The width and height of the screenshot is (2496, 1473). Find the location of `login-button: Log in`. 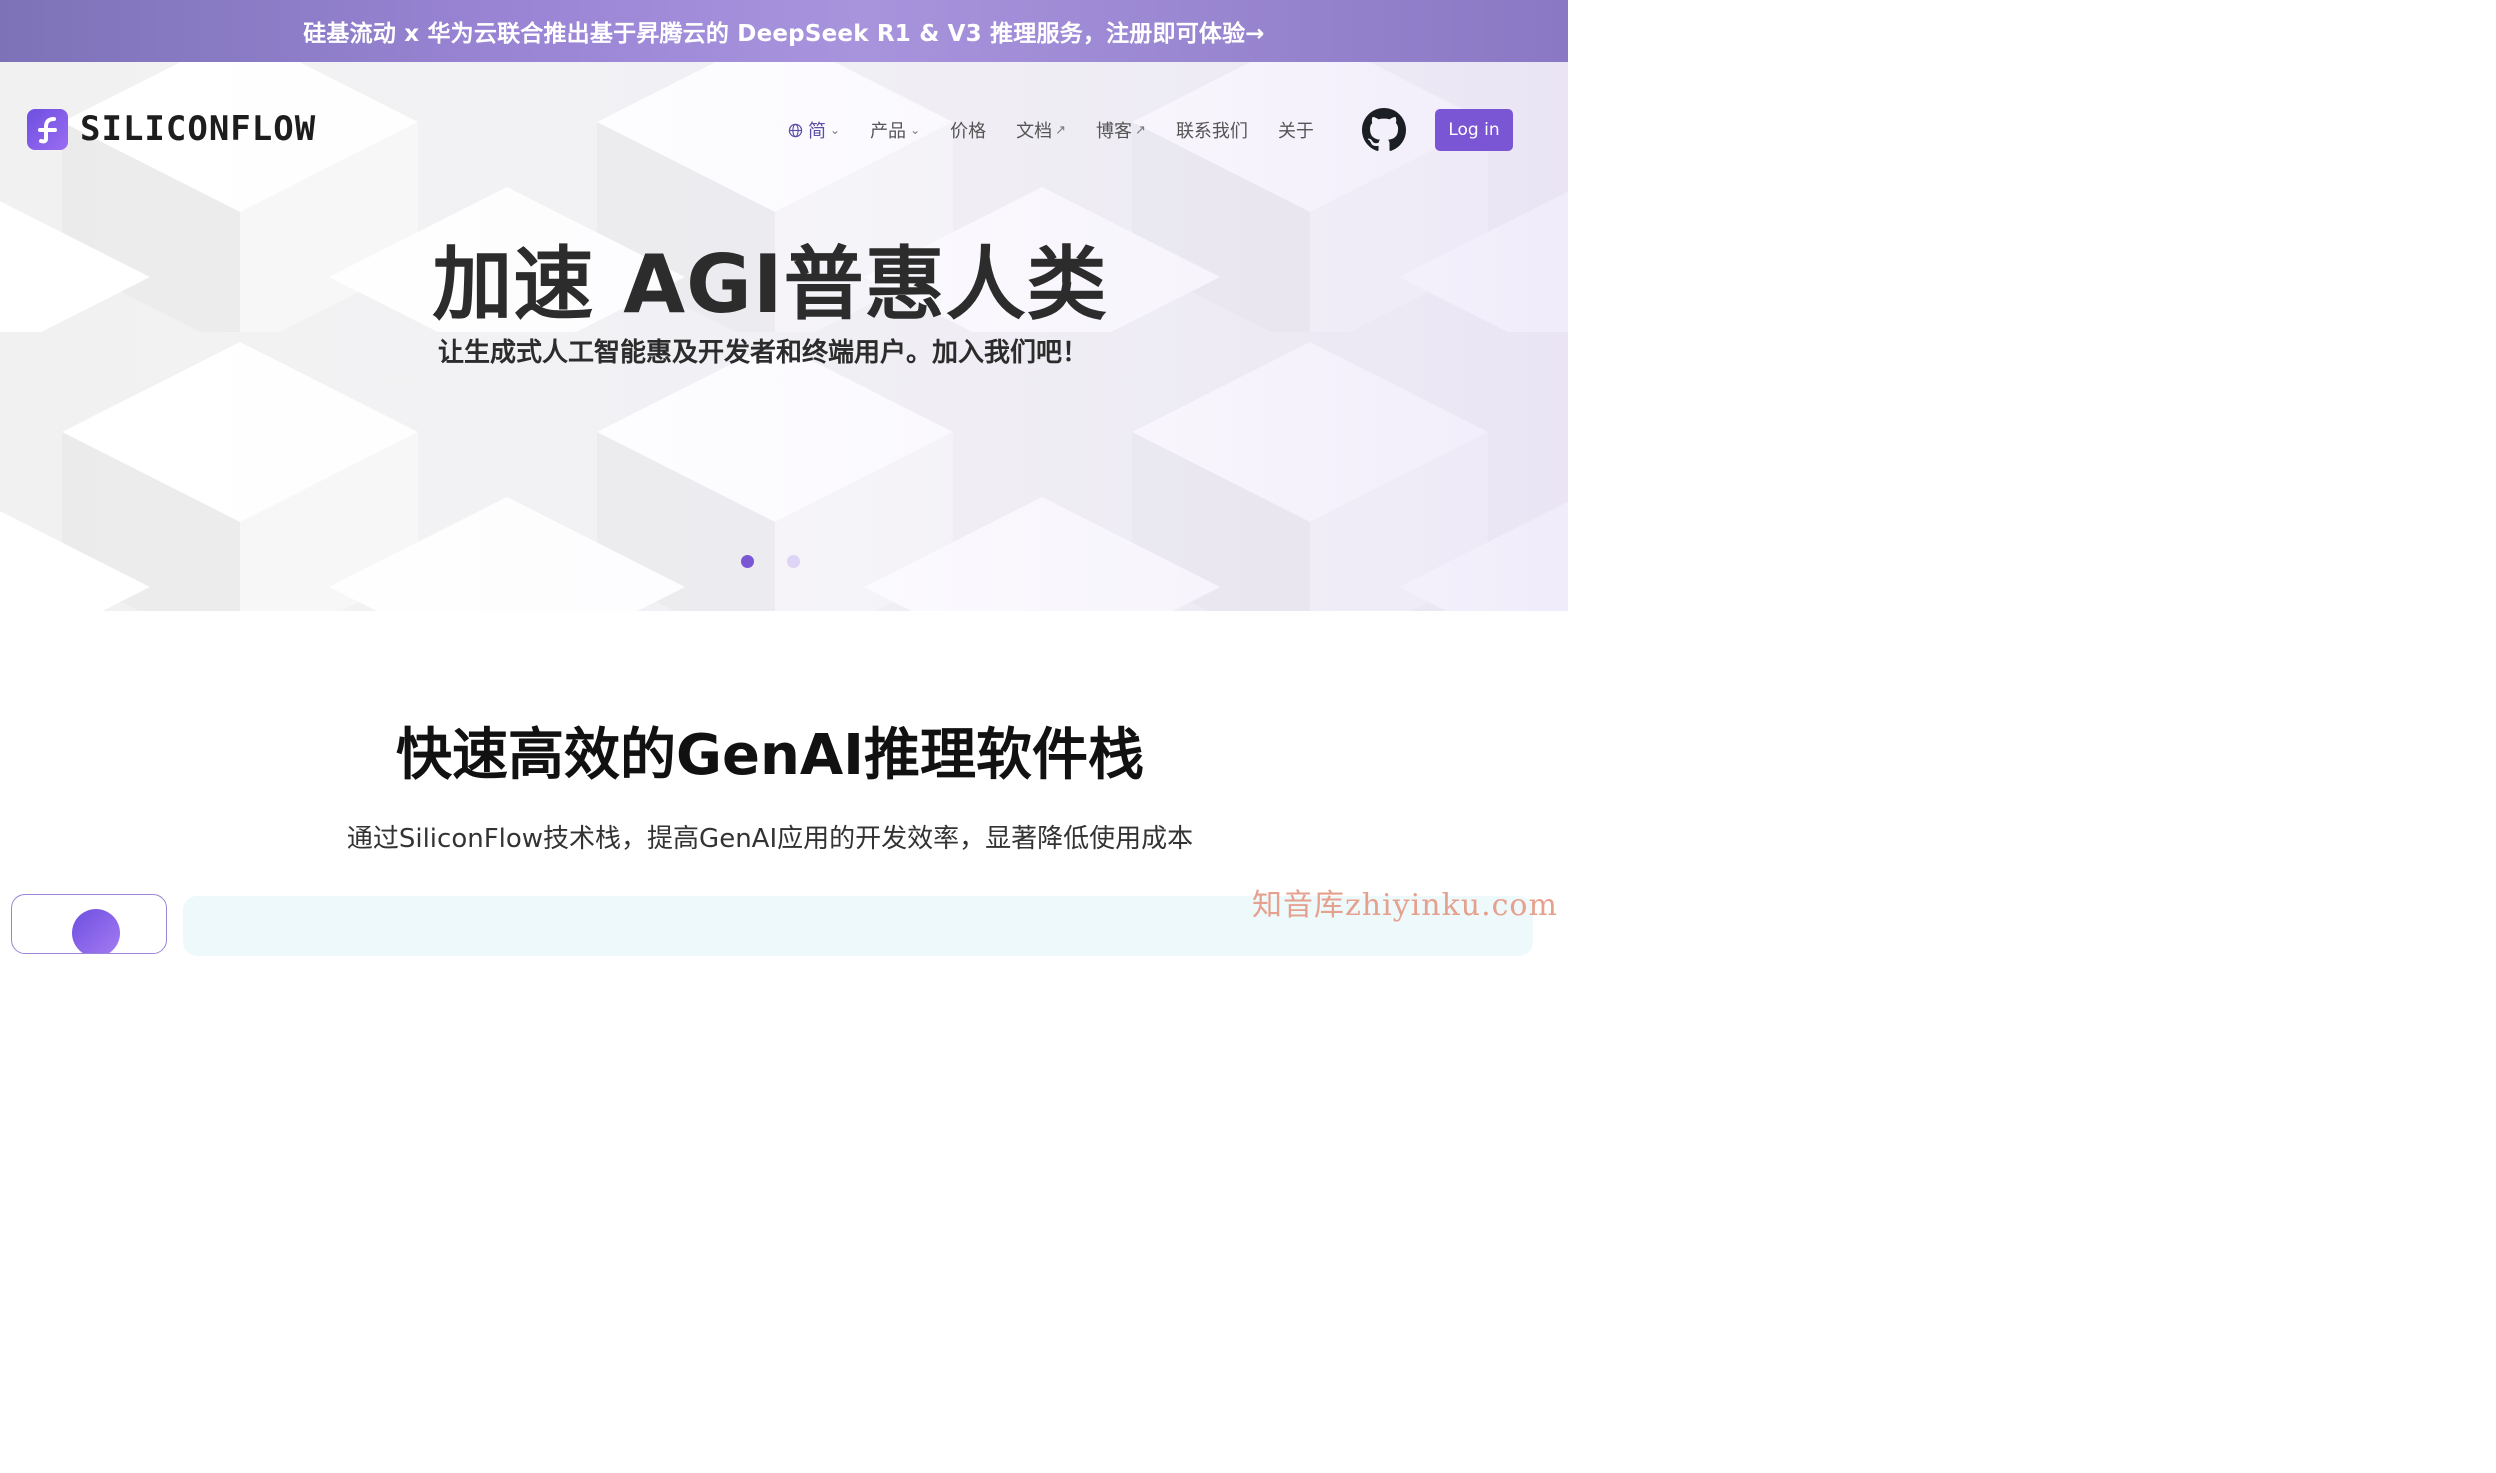

login-button: Log in is located at coordinates (1474, 130).